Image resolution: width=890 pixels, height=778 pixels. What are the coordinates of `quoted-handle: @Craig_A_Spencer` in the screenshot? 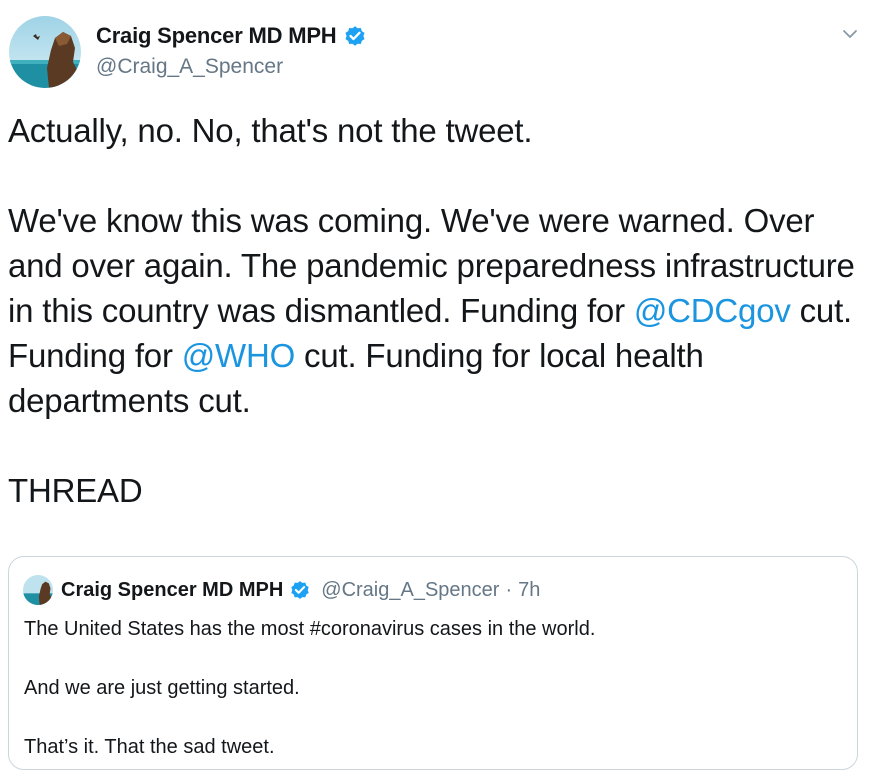 It's located at (410, 590).